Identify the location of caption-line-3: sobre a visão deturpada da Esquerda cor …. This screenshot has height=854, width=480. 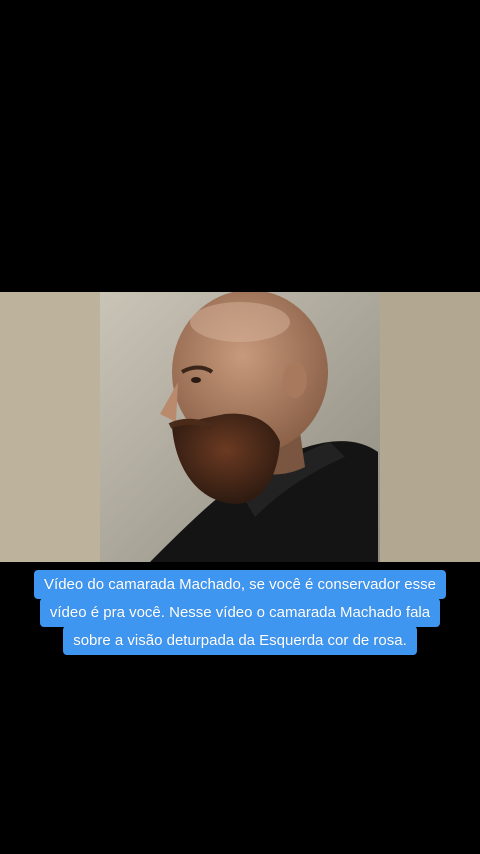
(240, 640).